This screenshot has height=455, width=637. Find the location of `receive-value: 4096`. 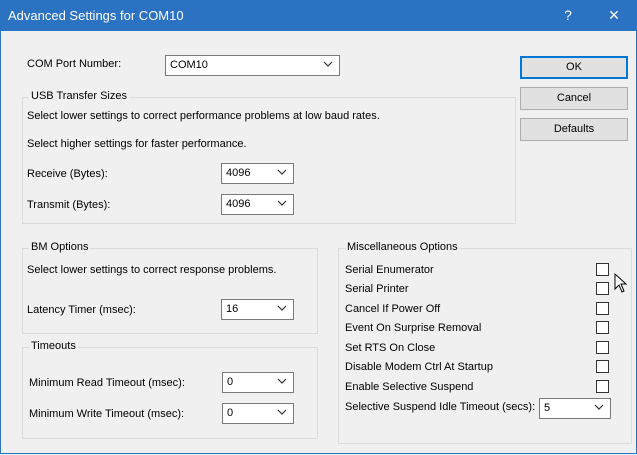

receive-value: 4096 is located at coordinates (238, 173).